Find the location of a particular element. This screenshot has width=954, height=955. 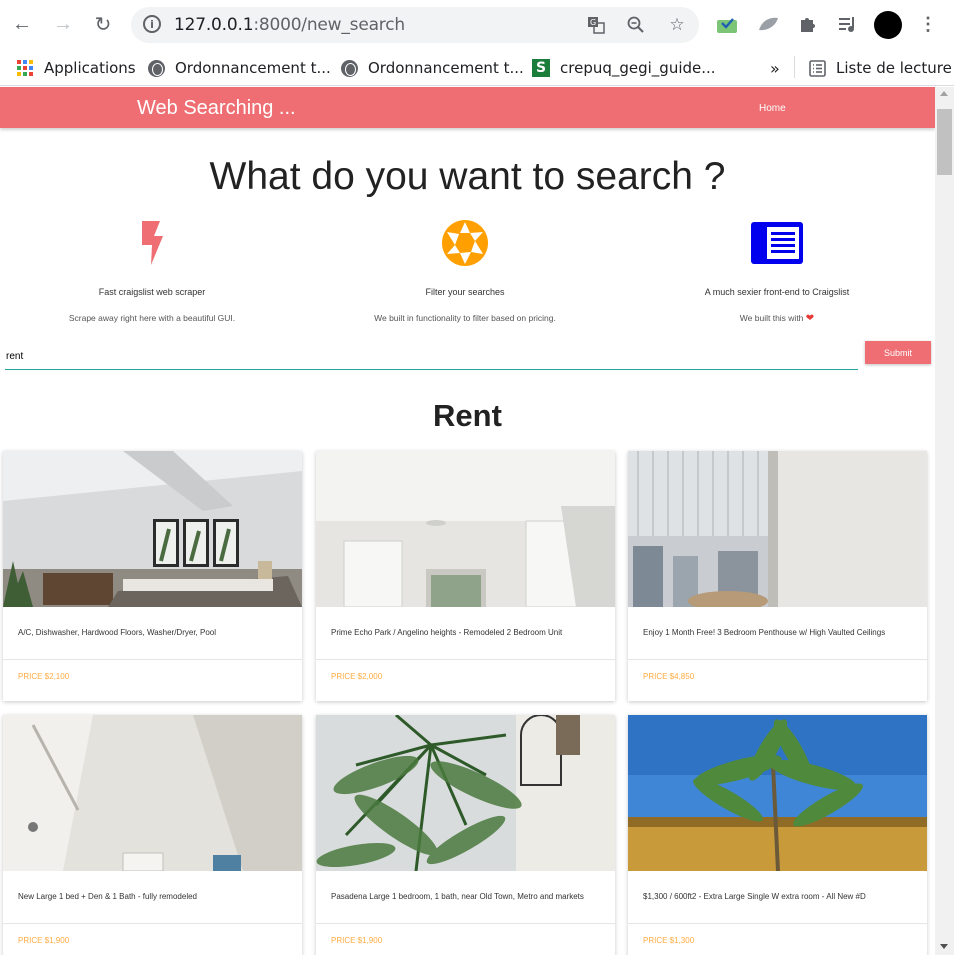

submit-button: Submit is located at coordinates (898, 352).